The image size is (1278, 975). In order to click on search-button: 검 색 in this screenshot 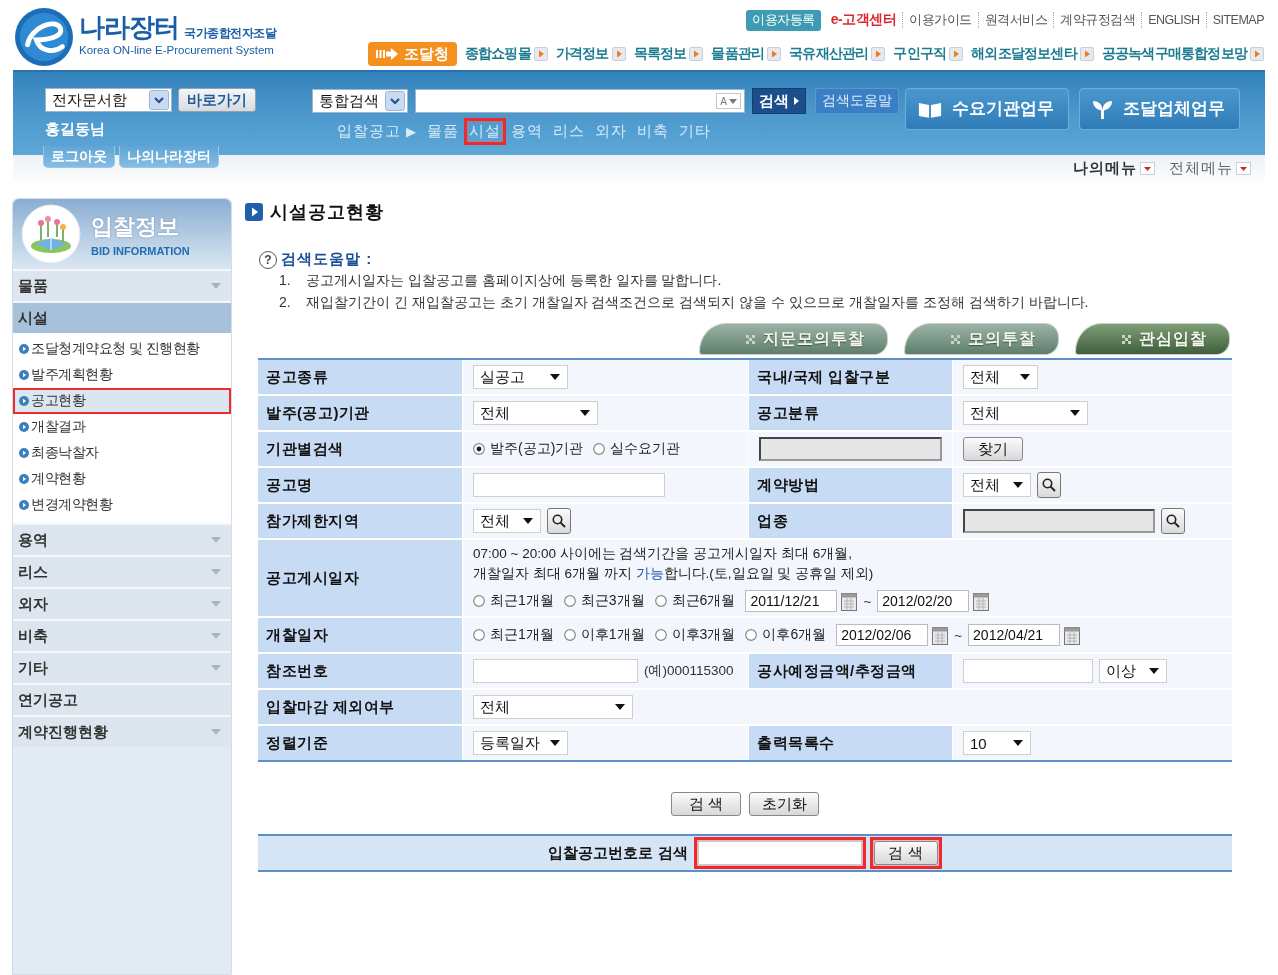, I will do `click(905, 853)`.